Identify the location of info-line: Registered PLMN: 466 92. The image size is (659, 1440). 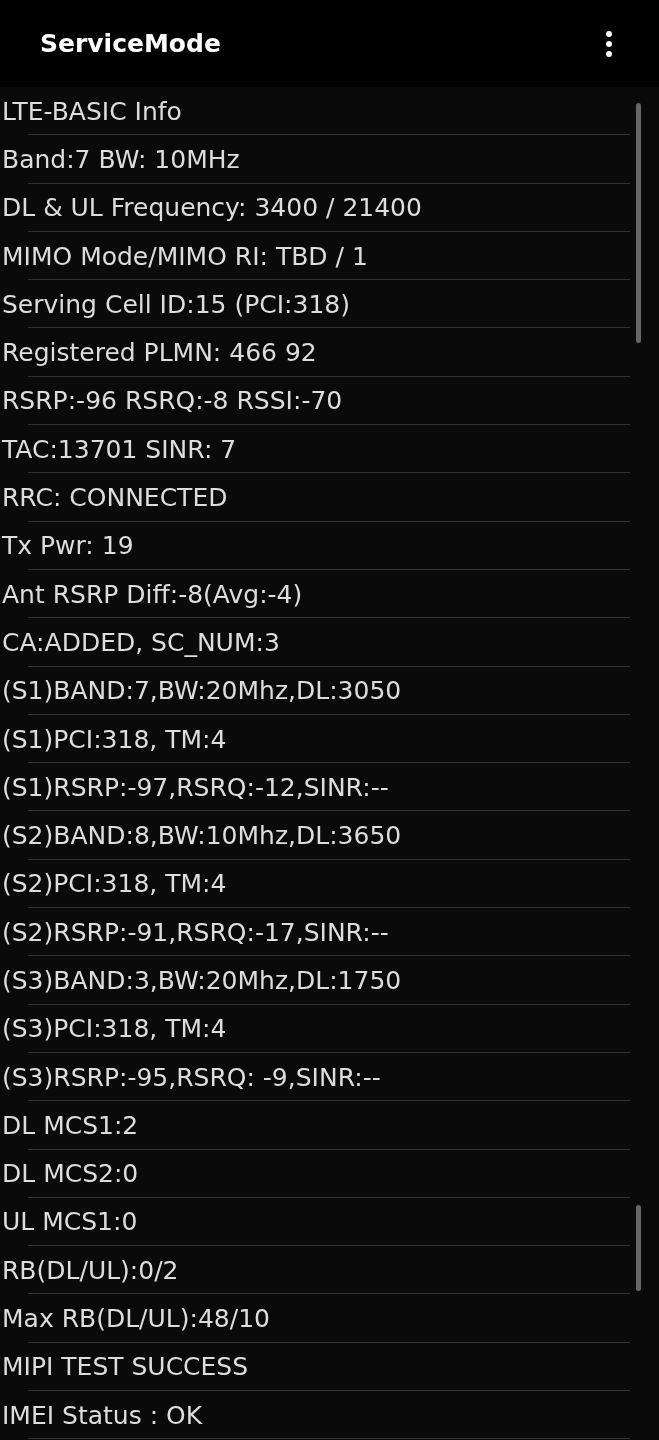
(159, 353).